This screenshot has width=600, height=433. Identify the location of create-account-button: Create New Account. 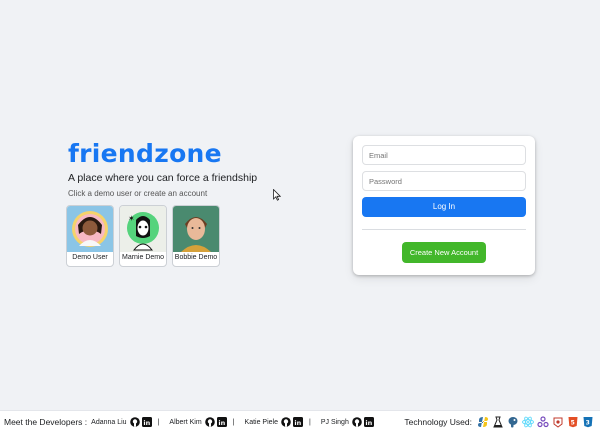
(444, 252).